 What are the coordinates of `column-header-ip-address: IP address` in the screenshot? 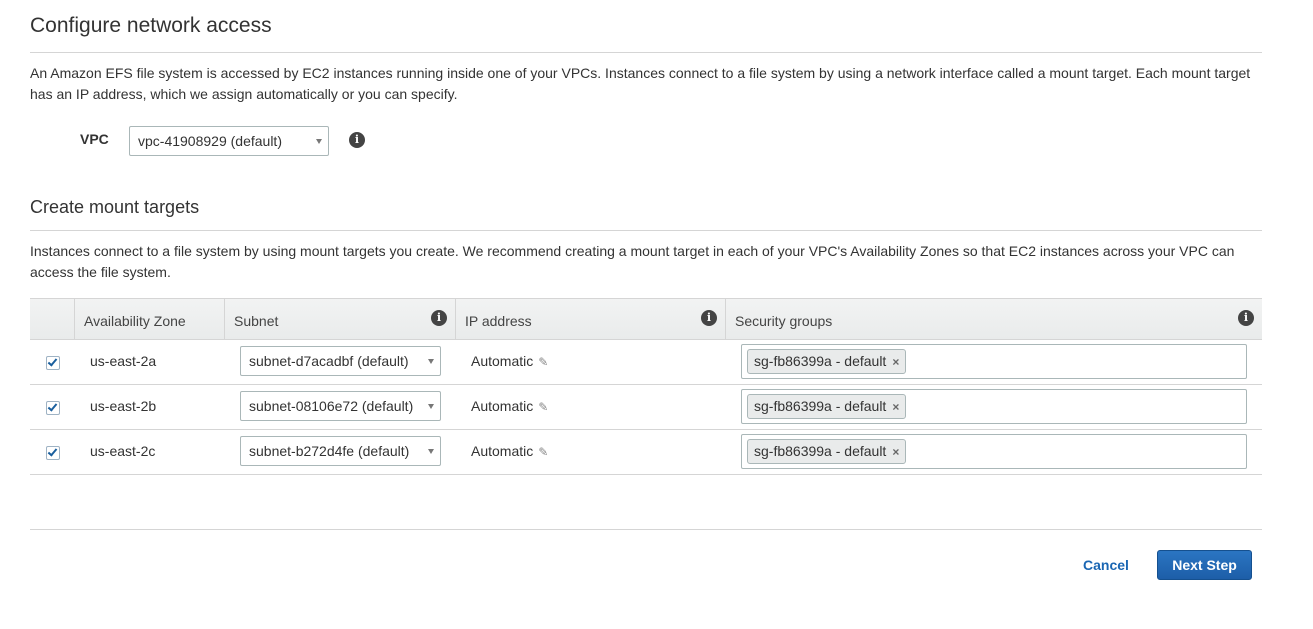 It's located at (498, 321).